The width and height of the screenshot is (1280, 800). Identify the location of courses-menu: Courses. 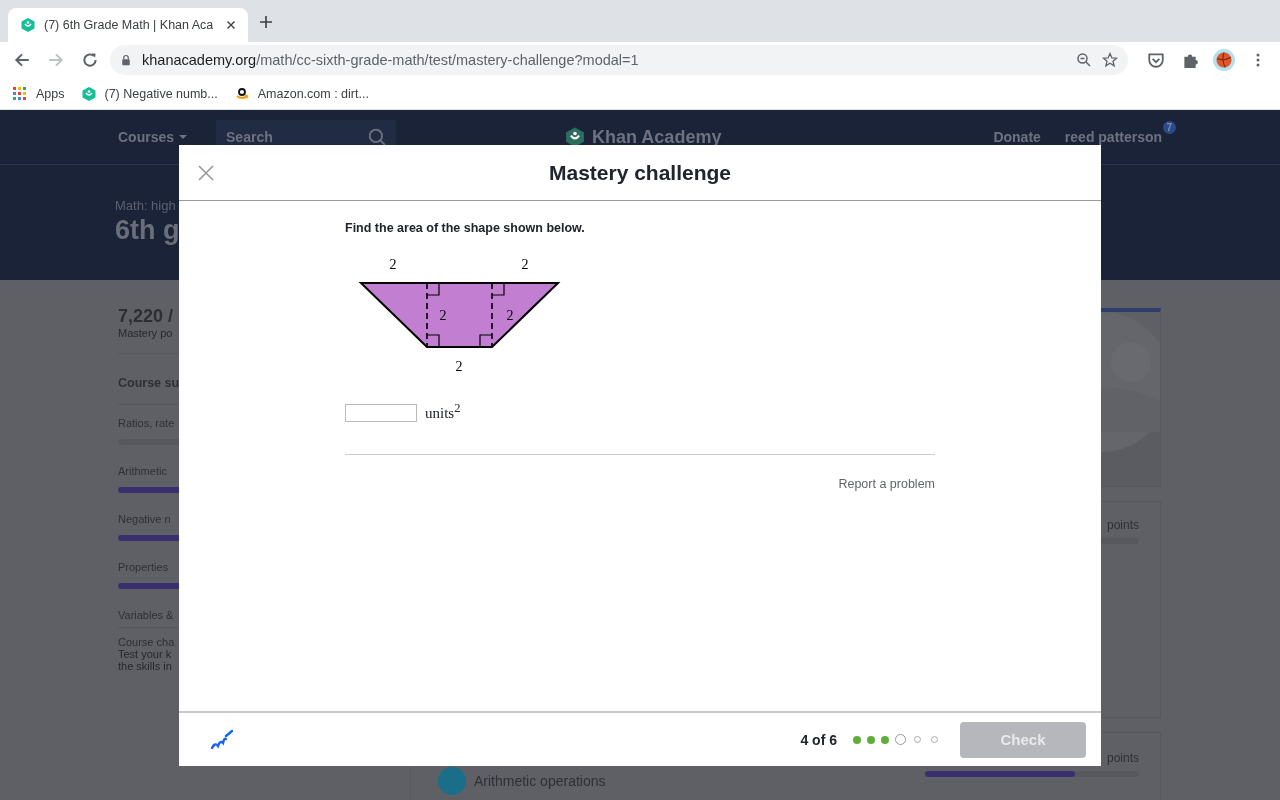
(153, 137).